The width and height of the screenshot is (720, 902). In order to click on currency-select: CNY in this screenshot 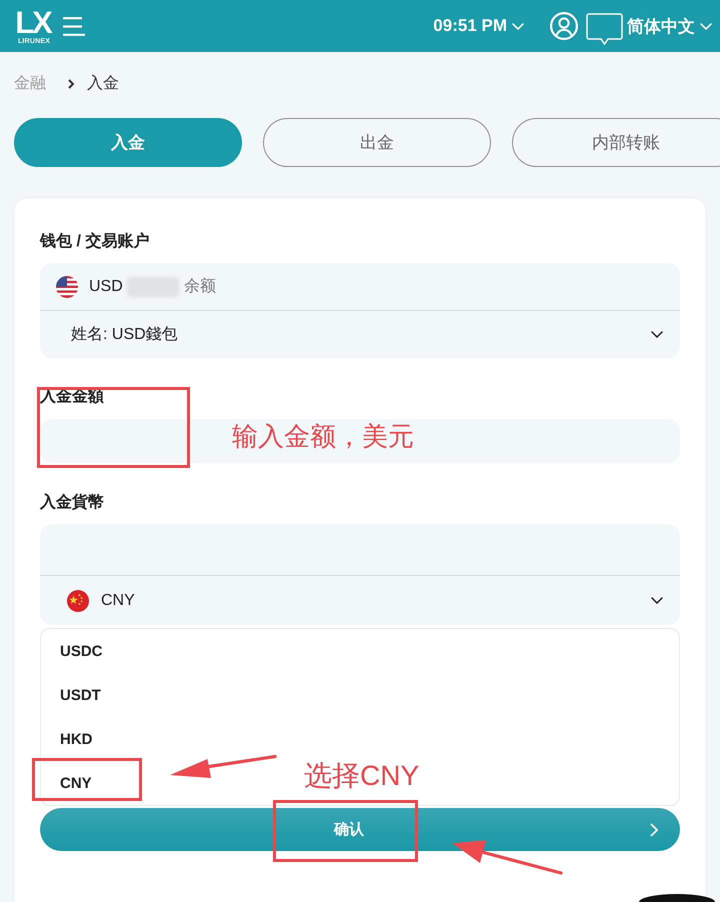, I will do `click(360, 574)`.